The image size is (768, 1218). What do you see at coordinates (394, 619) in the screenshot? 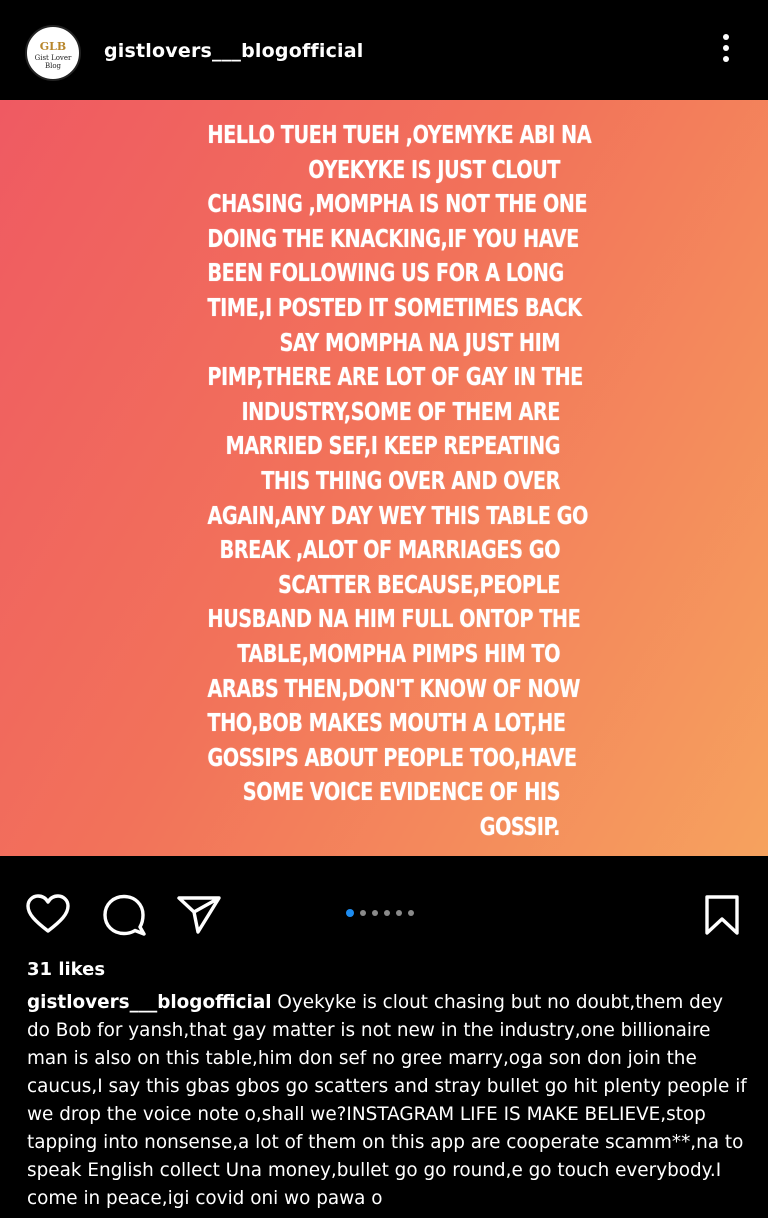
I see `story-text-line: HUSBAND NA HIM FULL ONTOP THE` at bounding box center [394, 619].